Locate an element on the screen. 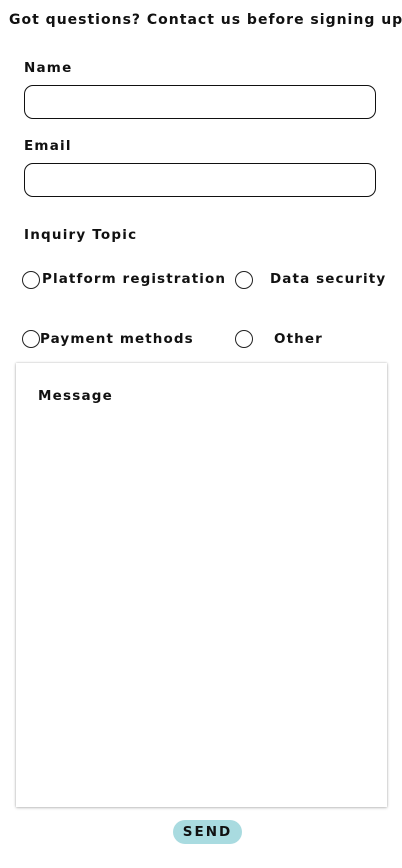  name-label: Name is located at coordinates (48, 68).